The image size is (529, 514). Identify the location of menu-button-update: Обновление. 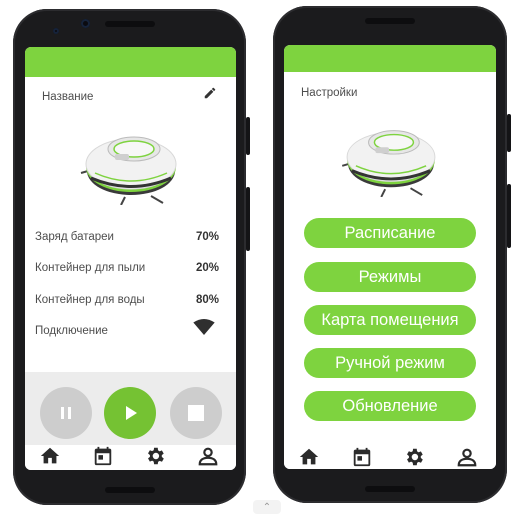
(390, 406).